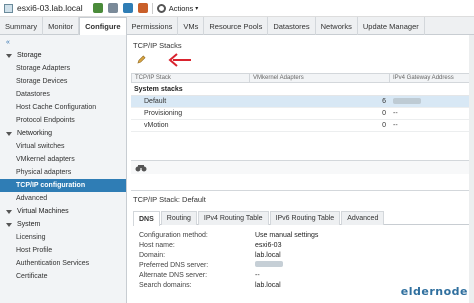  I want to click on detail-title: TCP/IP Stack: Default, so click(169, 199).